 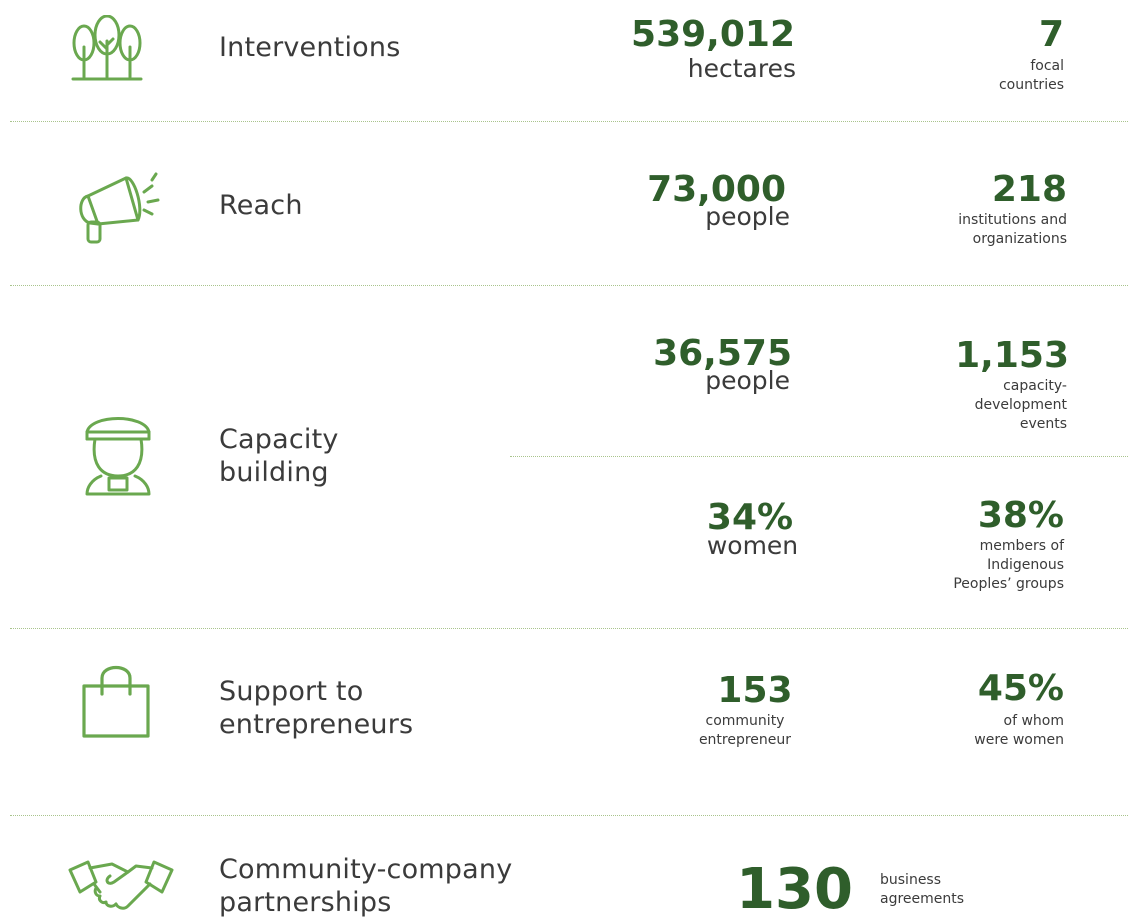 What do you see at coordinates (1020, 405) in the screenshot?
I see `stat-desc-events: capacity- development events` at bounding box center [1020, 405].